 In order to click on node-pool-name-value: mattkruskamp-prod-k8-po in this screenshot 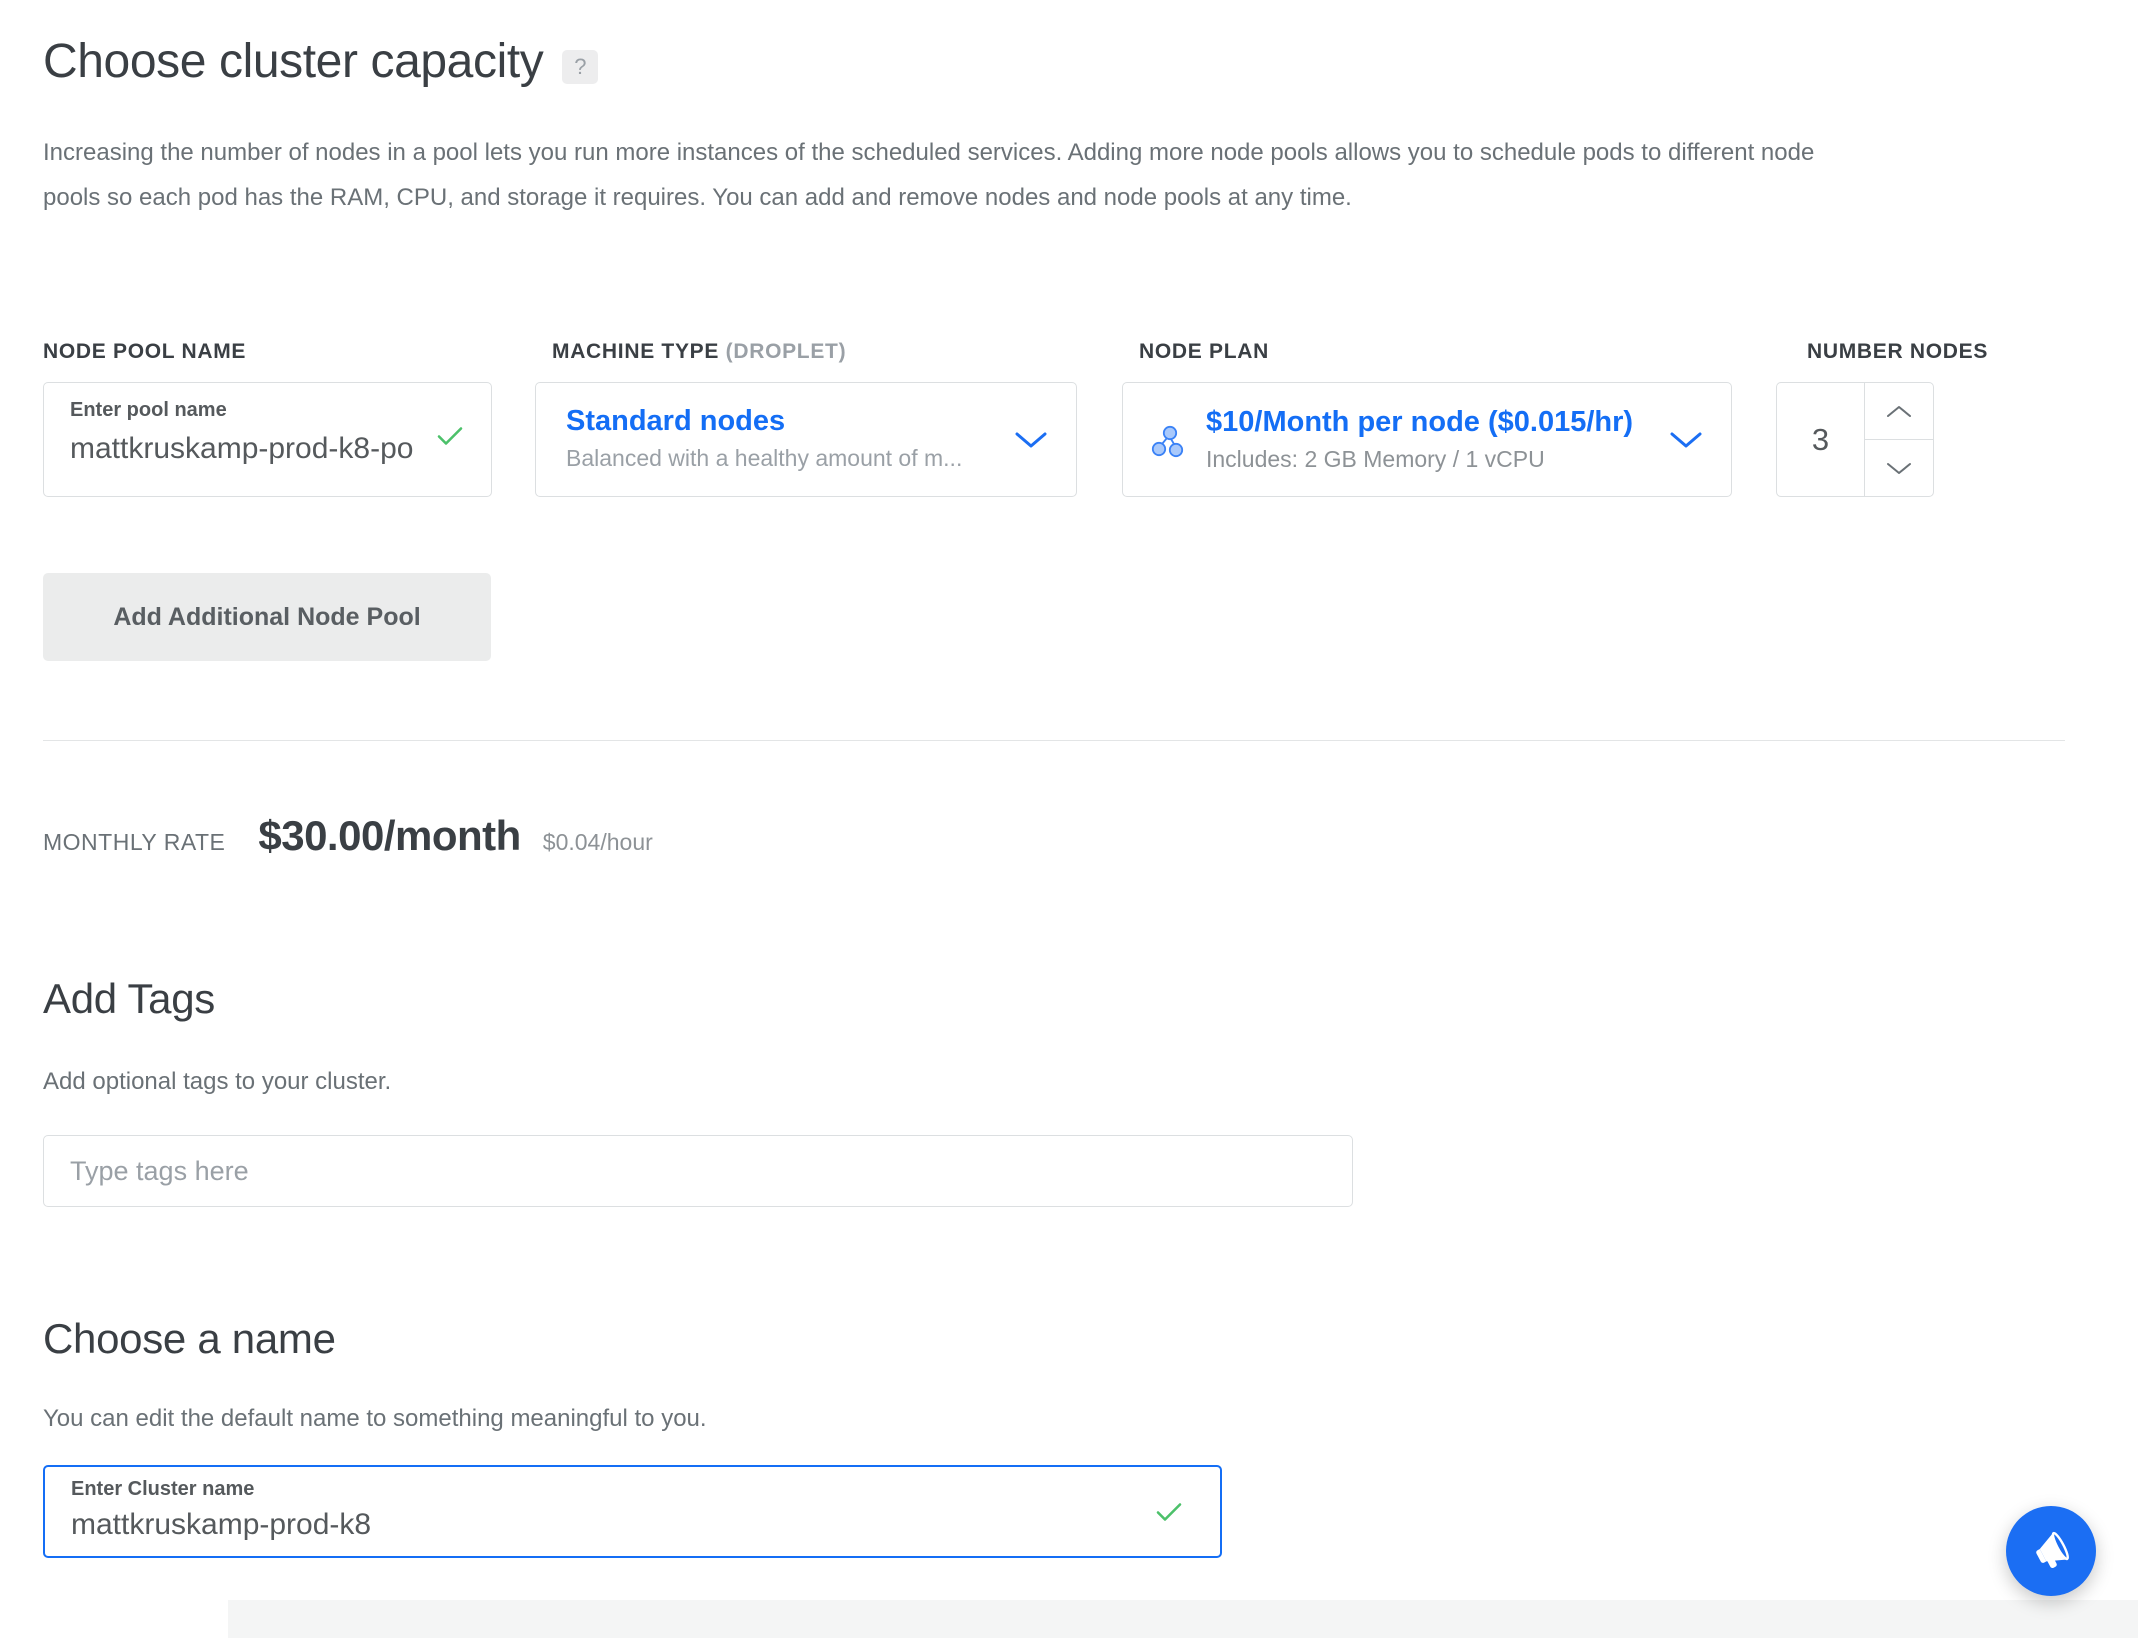, I will do `click(242, 448)`.